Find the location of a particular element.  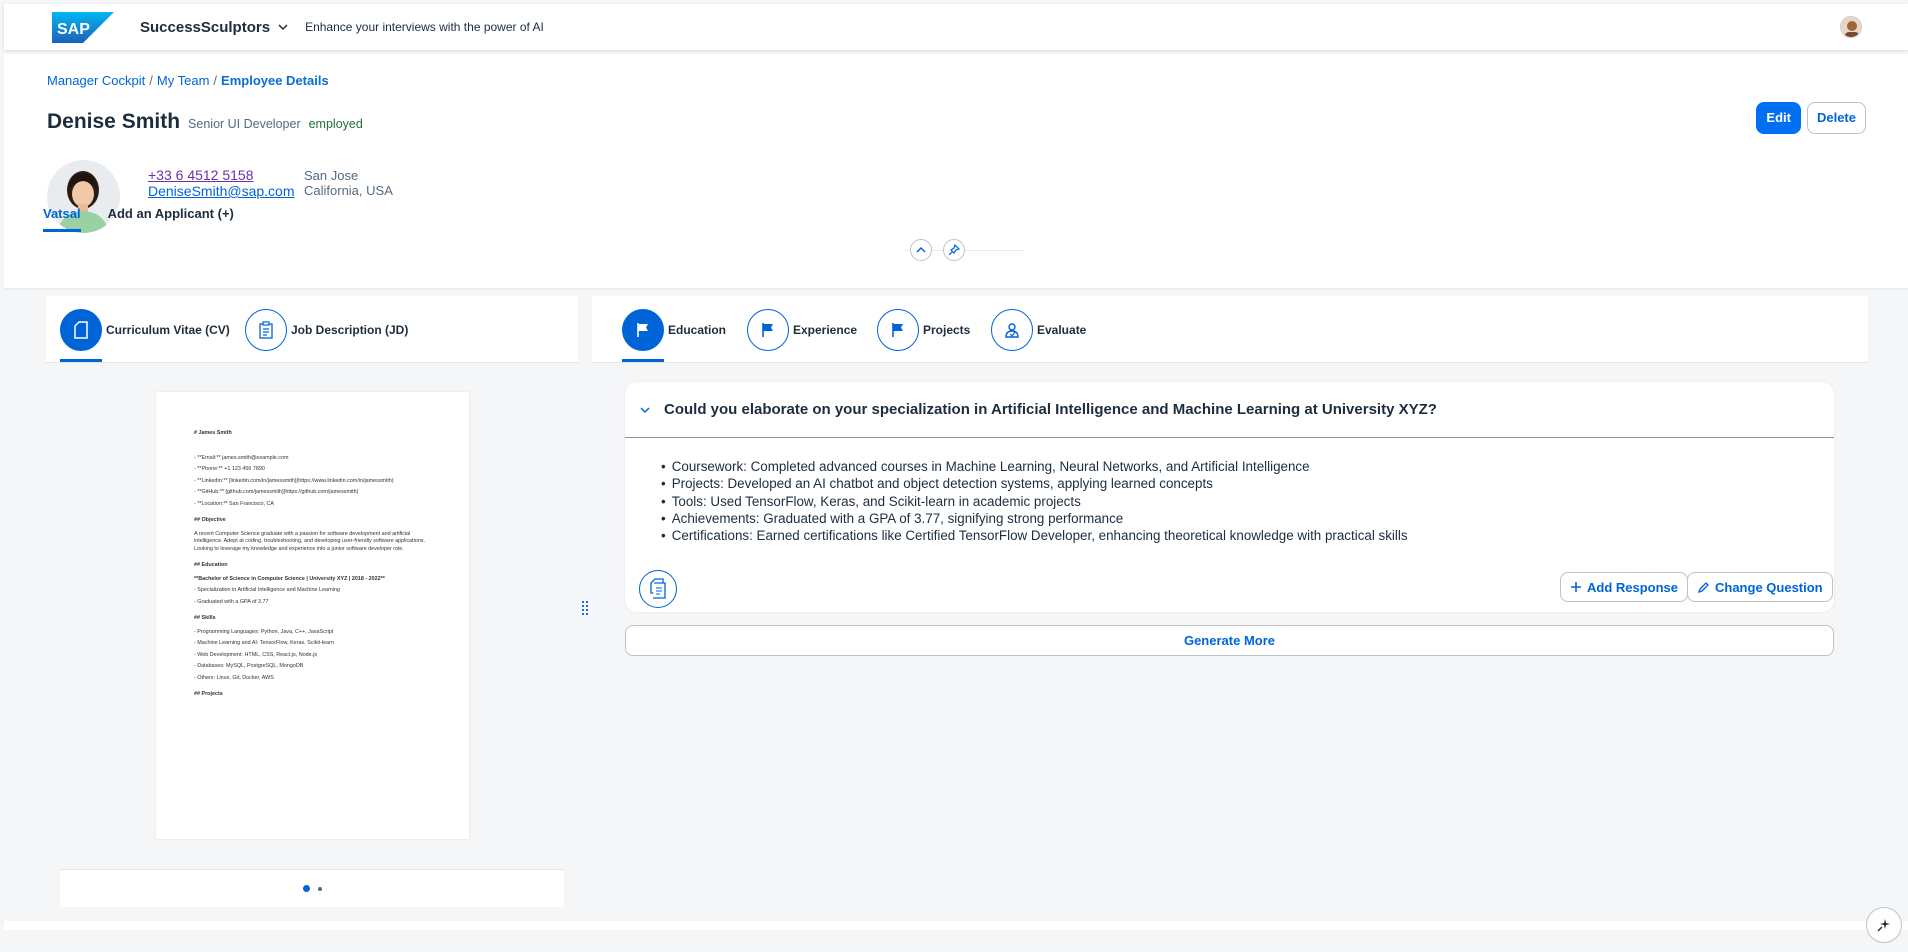

edit-icon is located at coordinates (1703, 587).